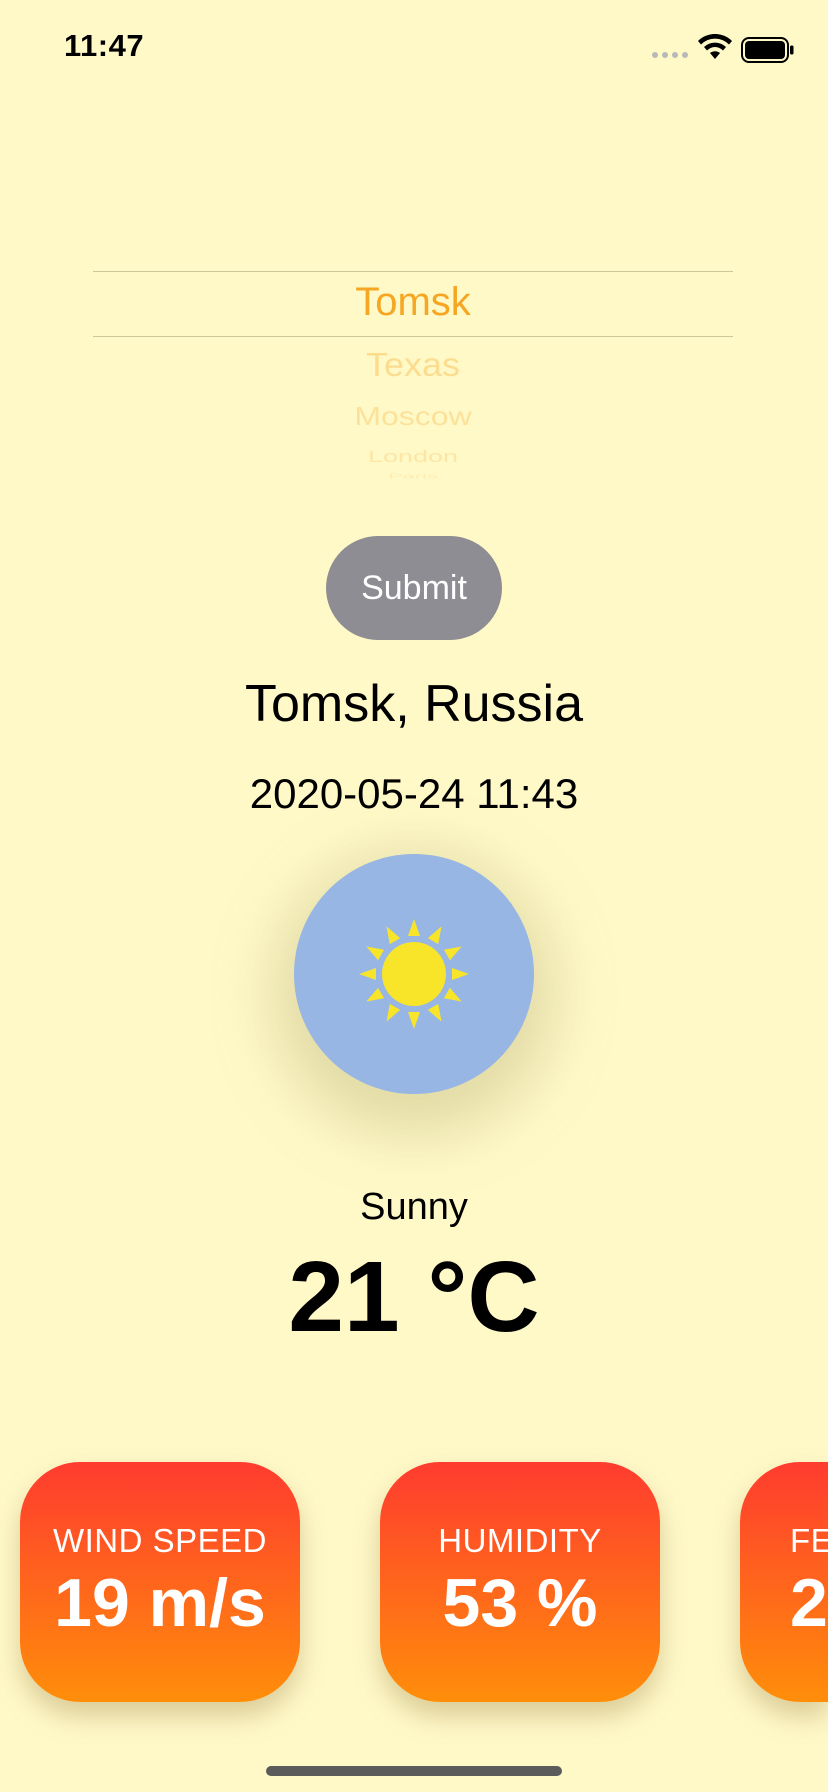 This screenshot has width=828, height=1792. Describe the element at coordinates (160, 1603) in the screenshot. I see `card-value: 19 m/s` at that location.